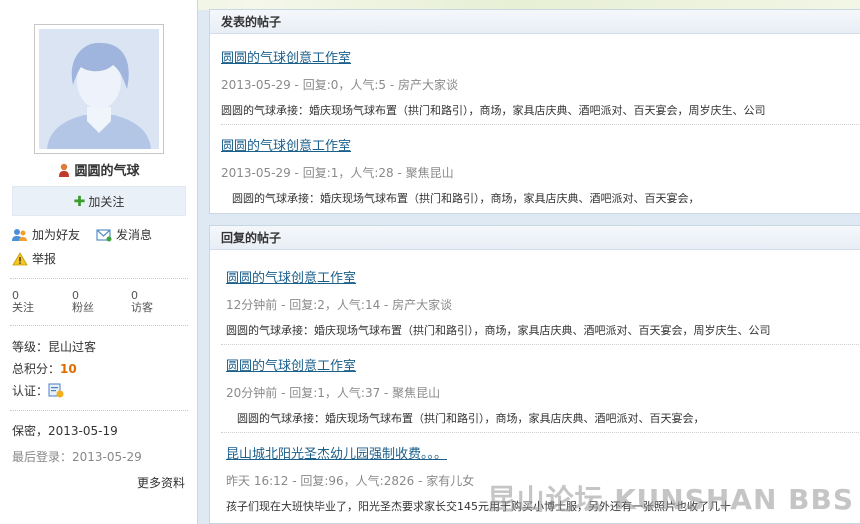  Describe the element at coordinates (156, 302) in the screenshot. I see `stat-visitors: 0 访客` at that location.